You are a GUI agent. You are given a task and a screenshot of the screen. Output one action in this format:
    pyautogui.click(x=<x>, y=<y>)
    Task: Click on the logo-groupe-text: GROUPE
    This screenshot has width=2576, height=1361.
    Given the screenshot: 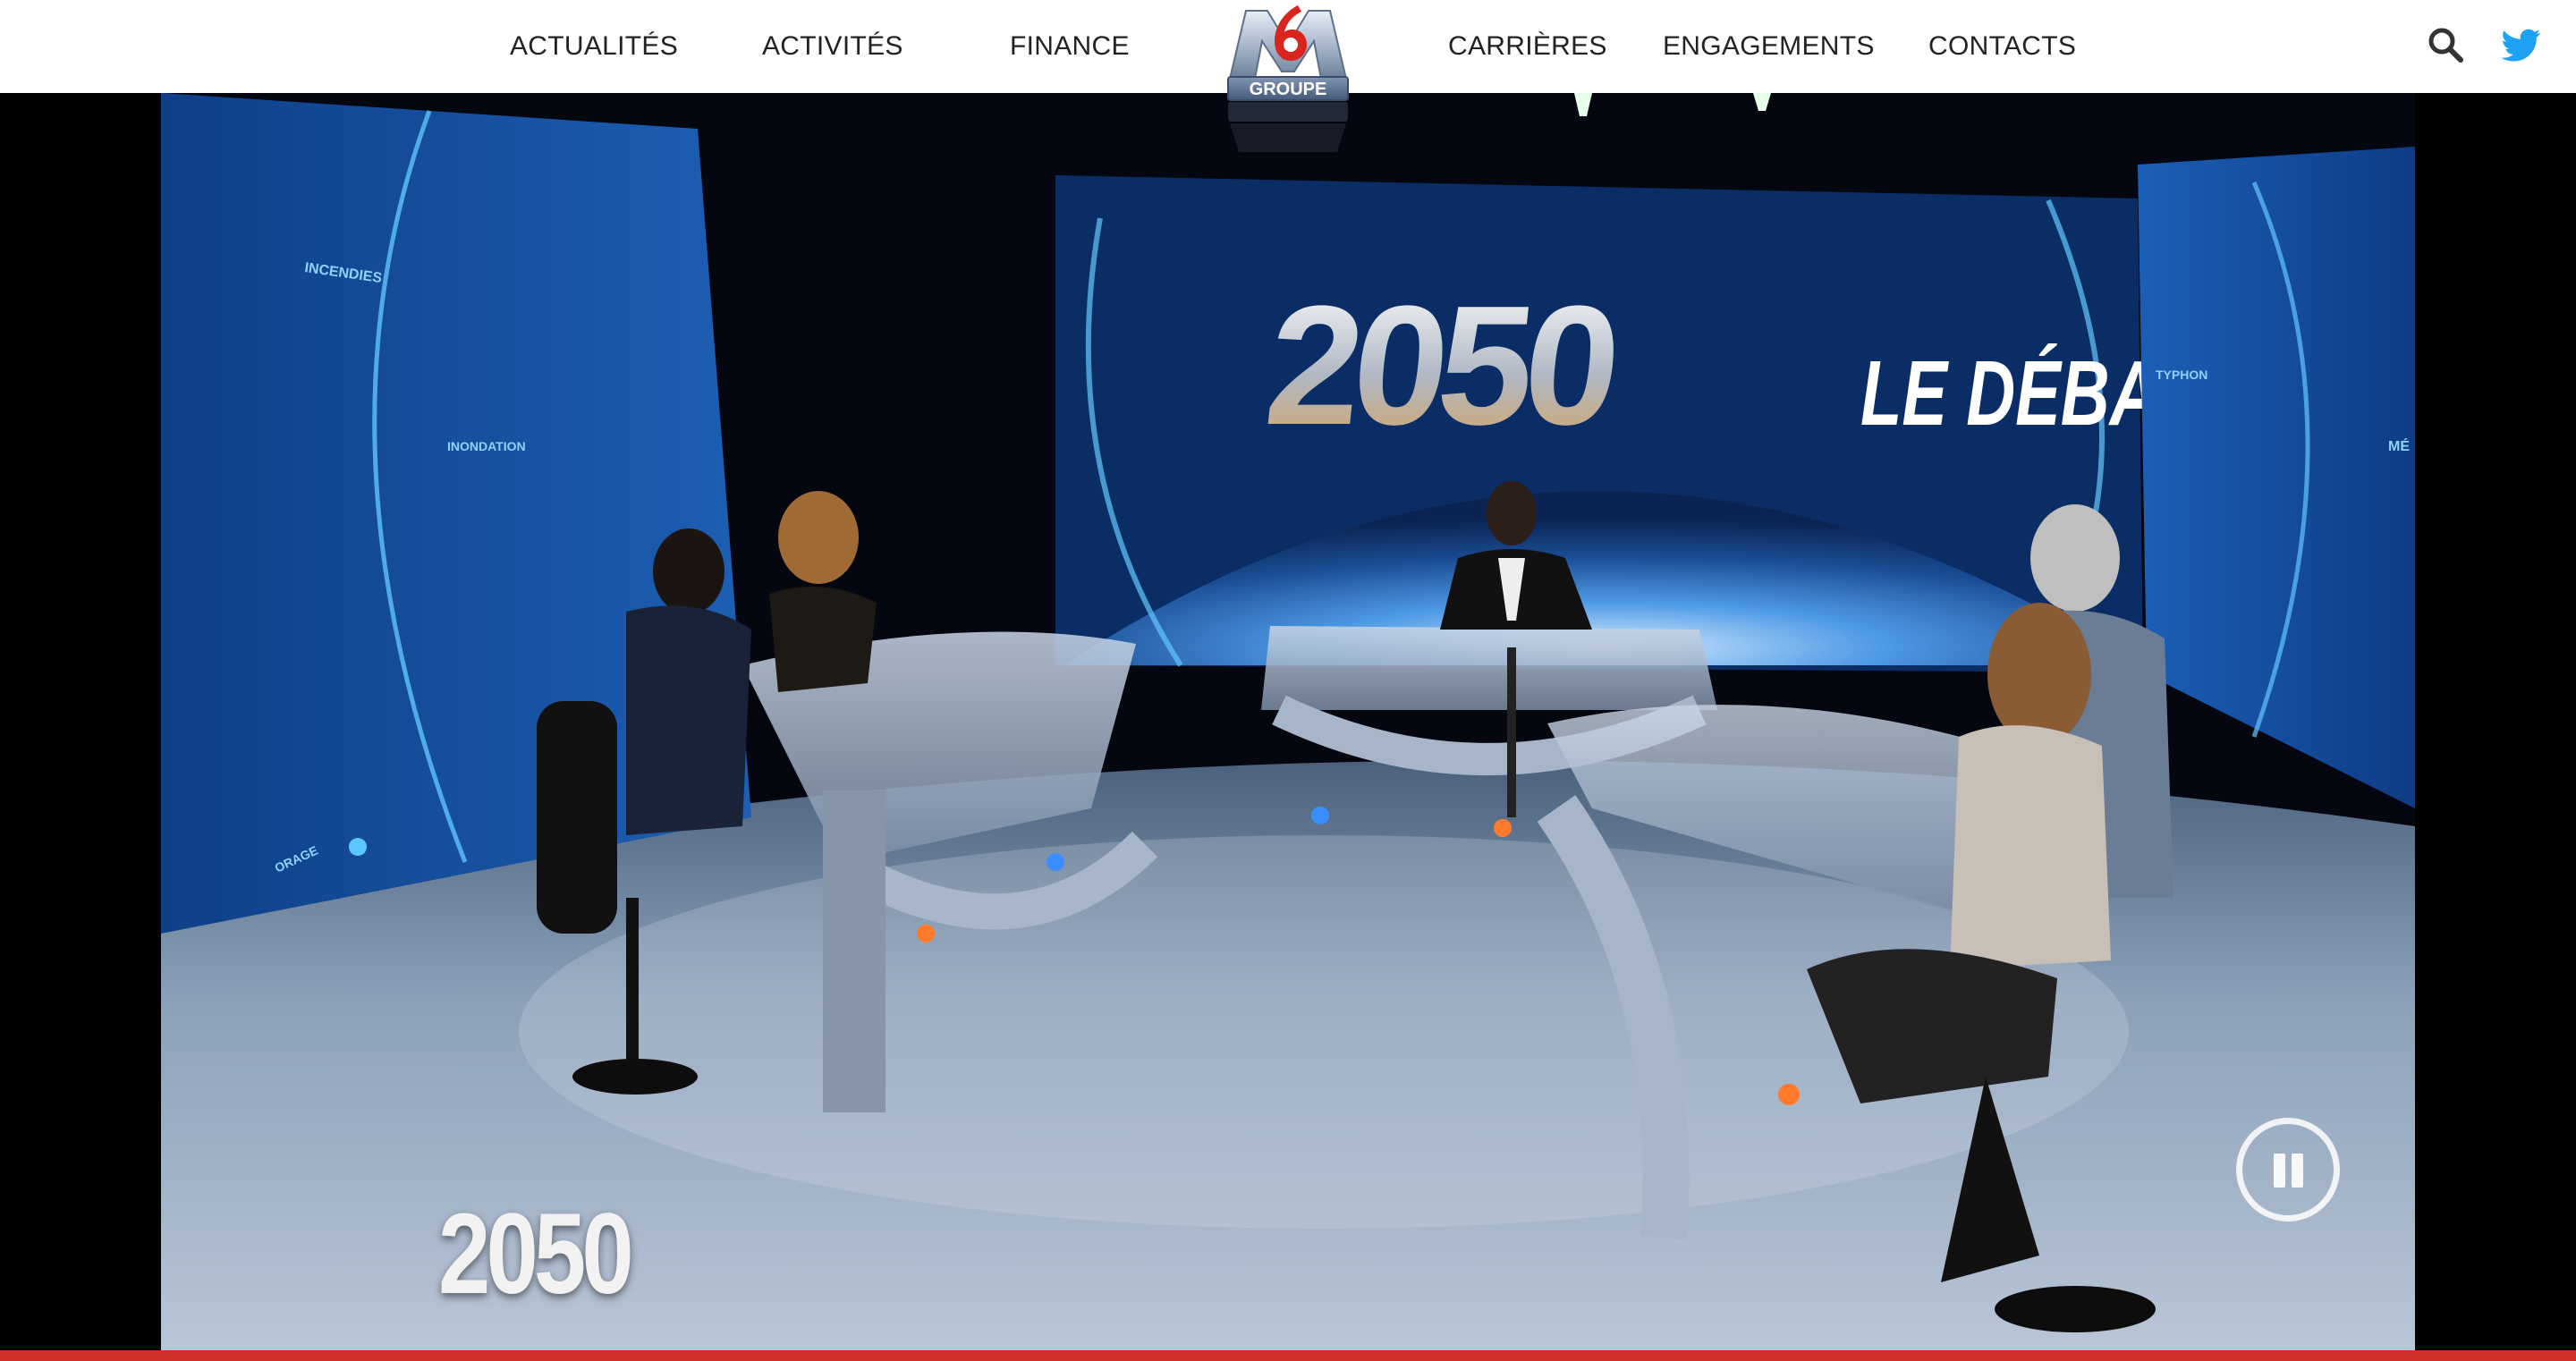 What is the action you would take?
    pyautogui.click(x=1288, y=89)
    